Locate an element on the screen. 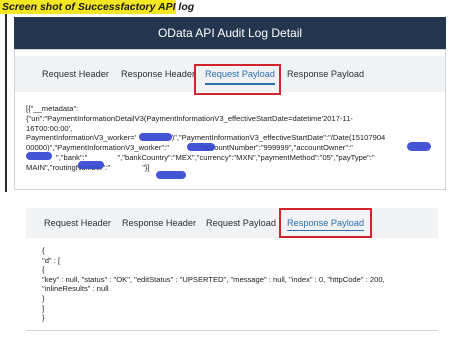 The image size is (474, 338). payload-line: [{"__metadata": is located at coordinates (52, 108).